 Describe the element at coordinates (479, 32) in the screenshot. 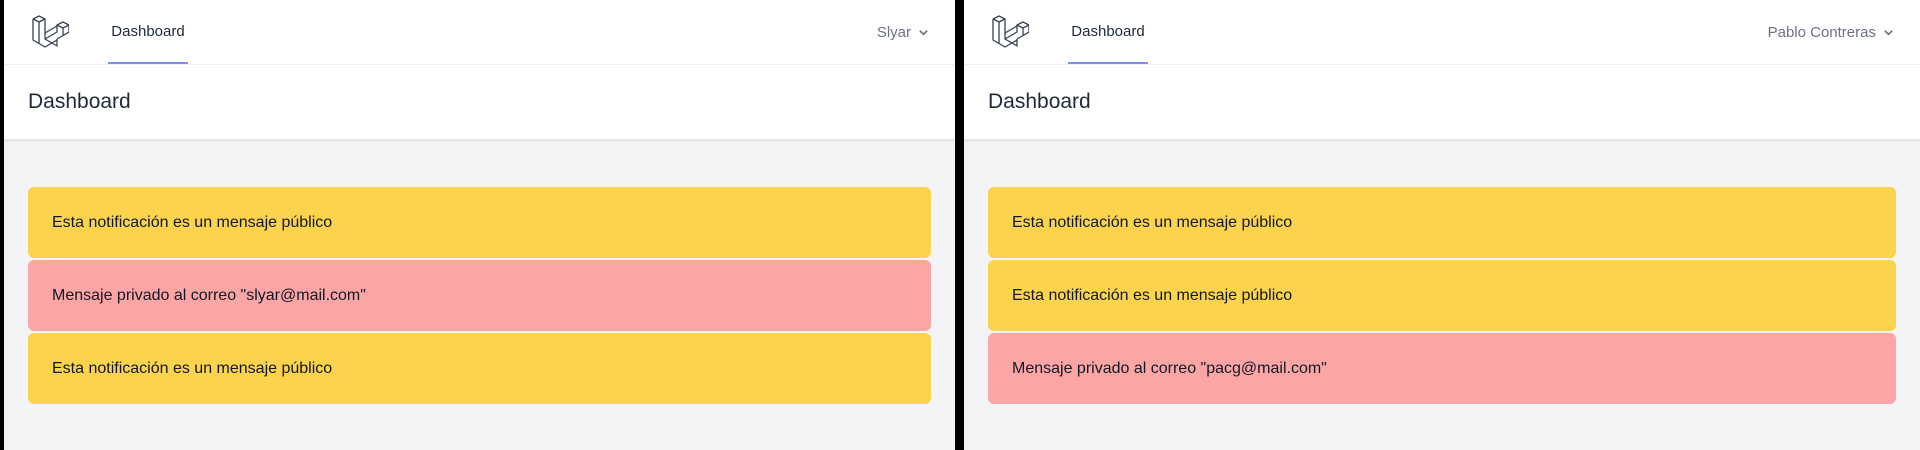

I see `top-navigation: Dashboard Slyar` at that location.